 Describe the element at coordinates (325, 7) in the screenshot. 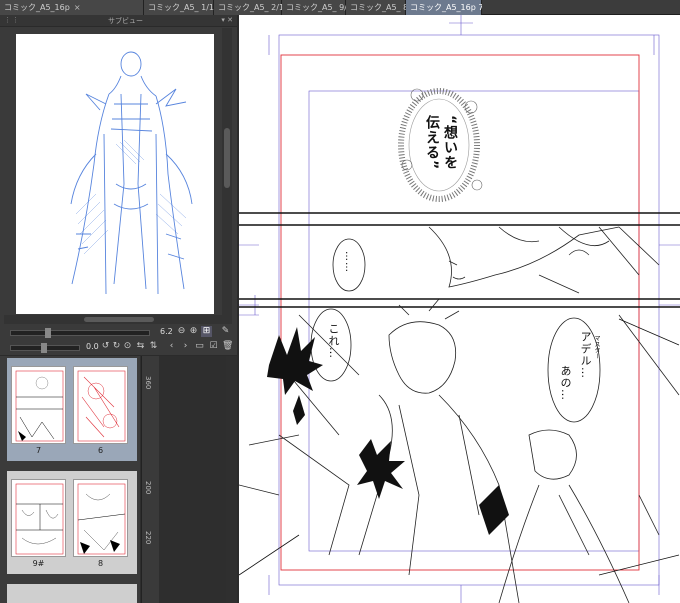

I see `tab-page-9: コミック_A5_ 9/16 ●` at that location.